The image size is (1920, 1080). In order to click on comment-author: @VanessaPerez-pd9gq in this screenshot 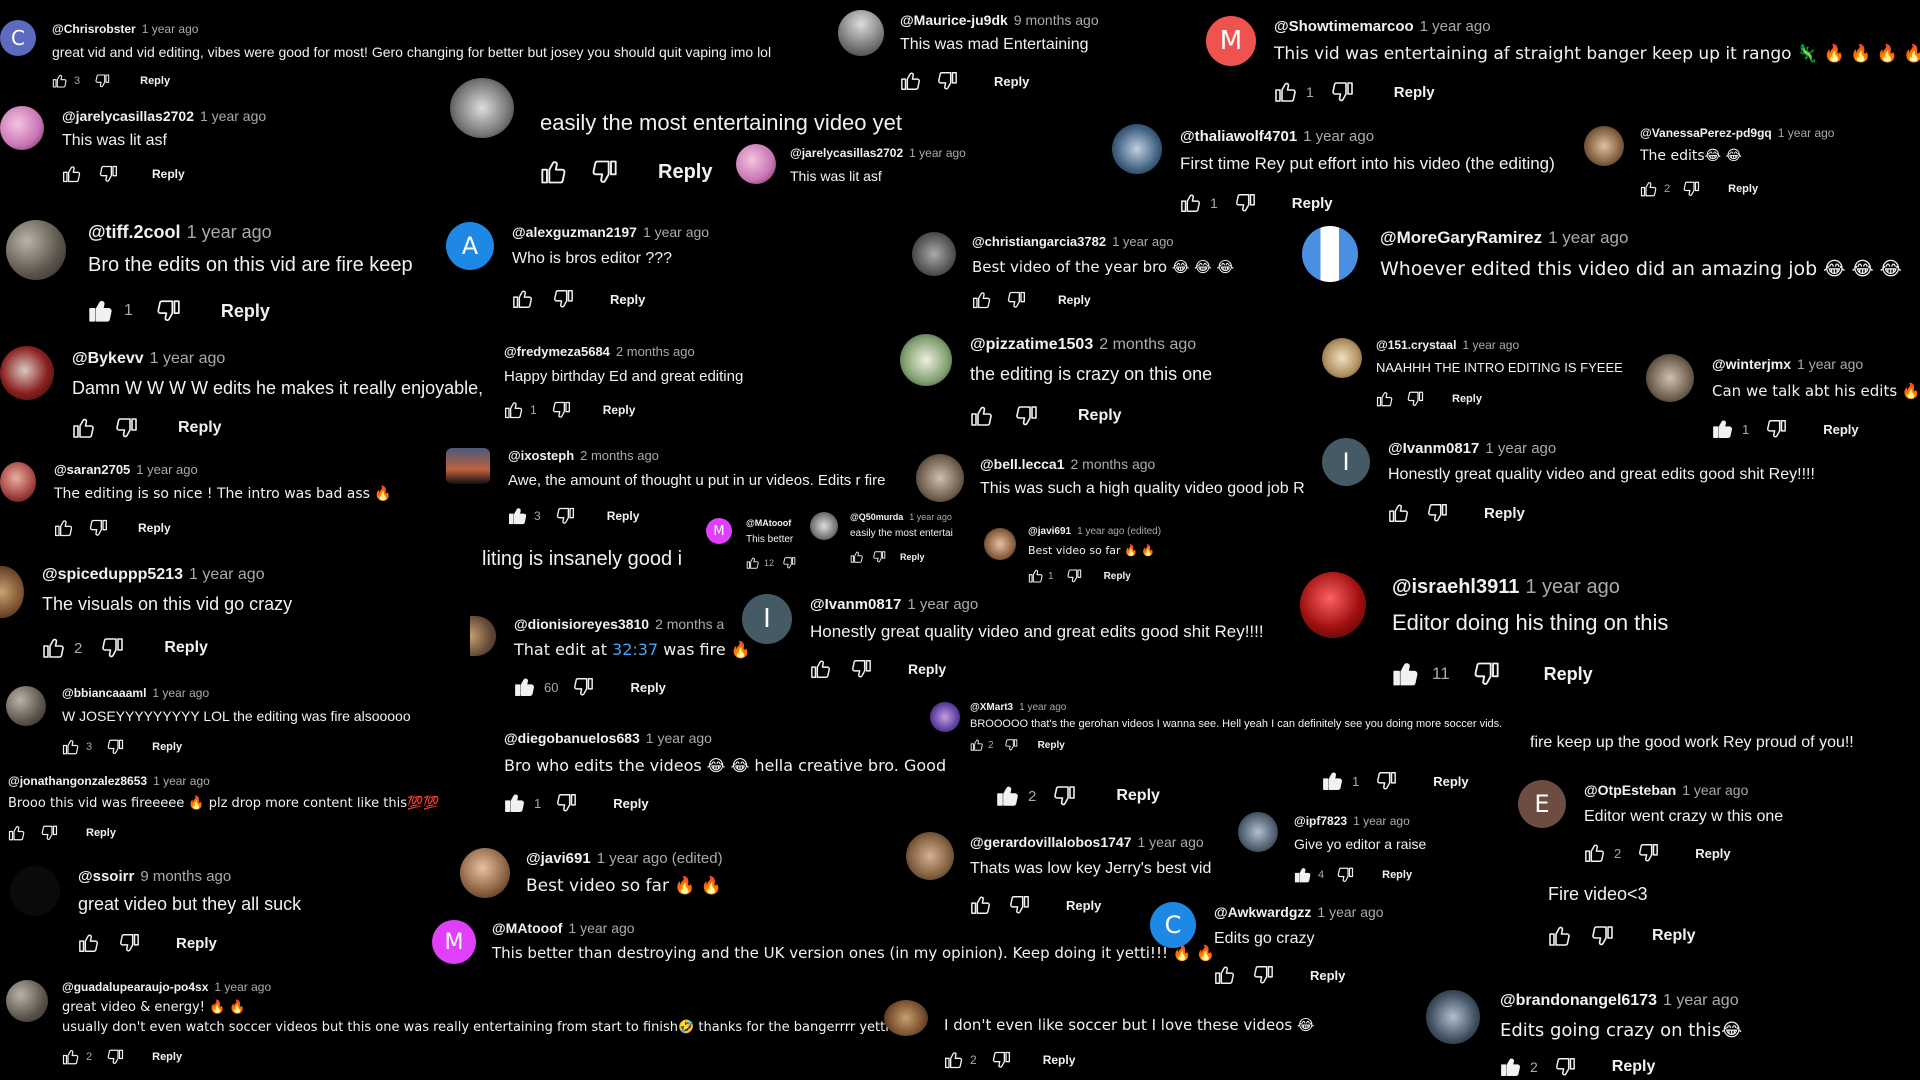, I will do `click(1706, 133)`.